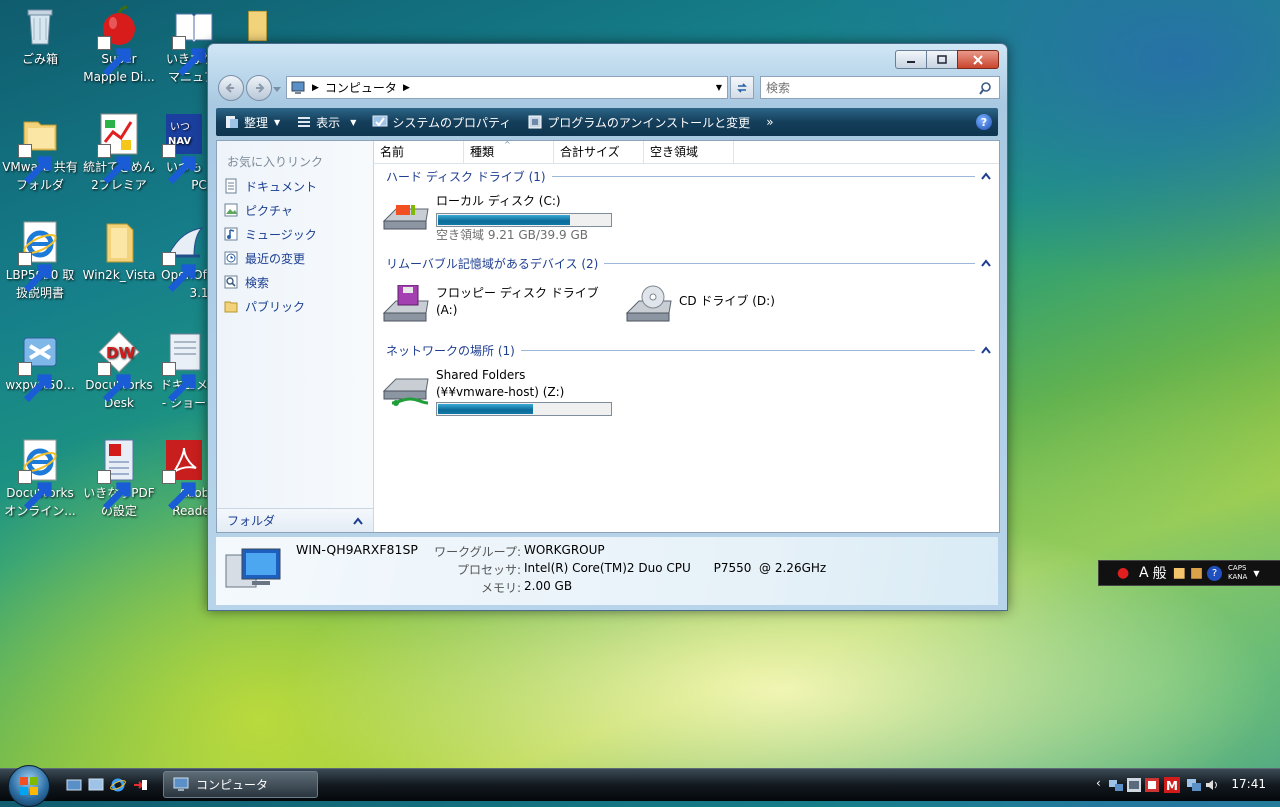 The height and width of the screenshot is (807, 1280). I want to click on drive-cd: CD ドライブ (D:), so click(700, 307).